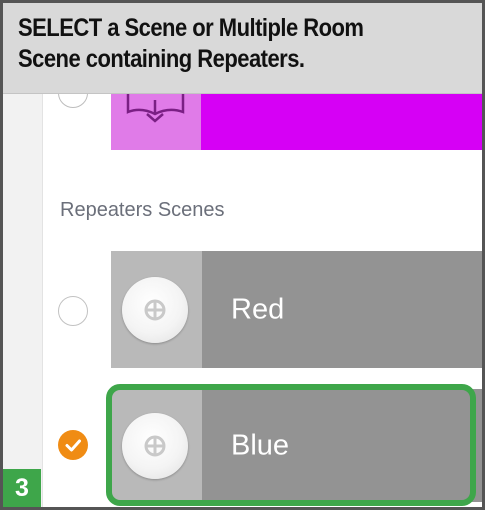 This screenshot has height=510, width=485. I want to click on scene-label-red: Red, so click(258, 309).